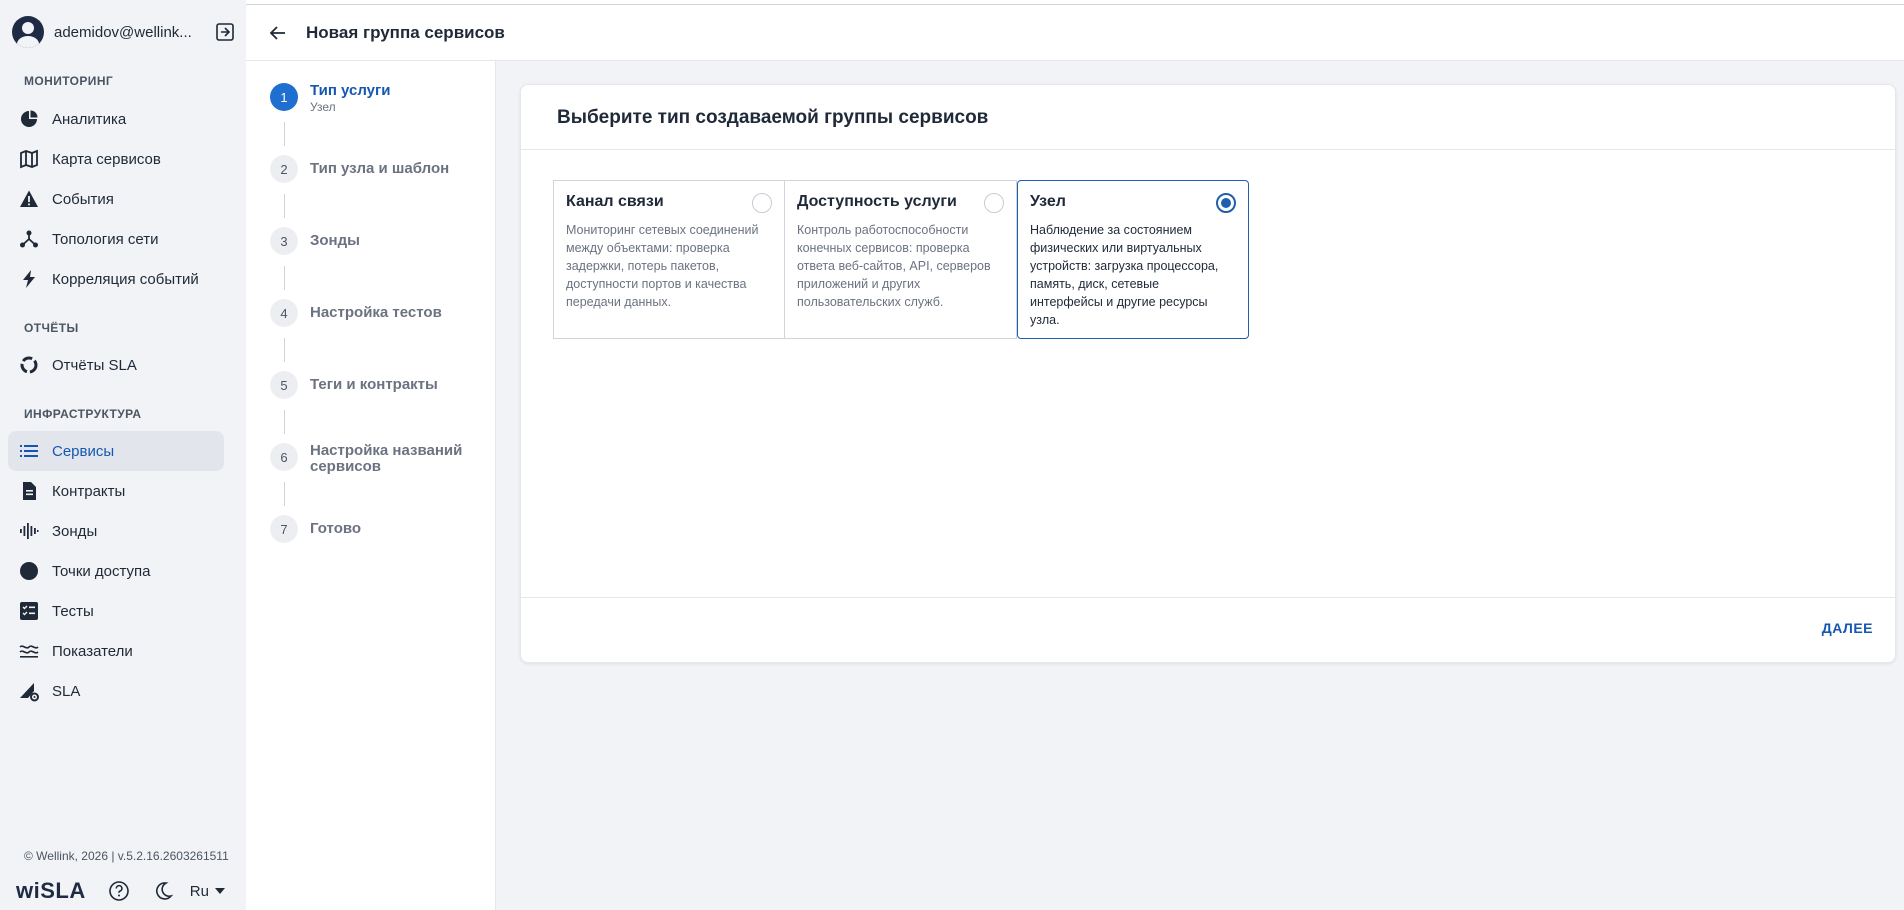 The height and width of the screenshot is (910, 1904). Describe the element at coordinates (199, 891) in the screenshot. I see `language-label: Ru` at that location.